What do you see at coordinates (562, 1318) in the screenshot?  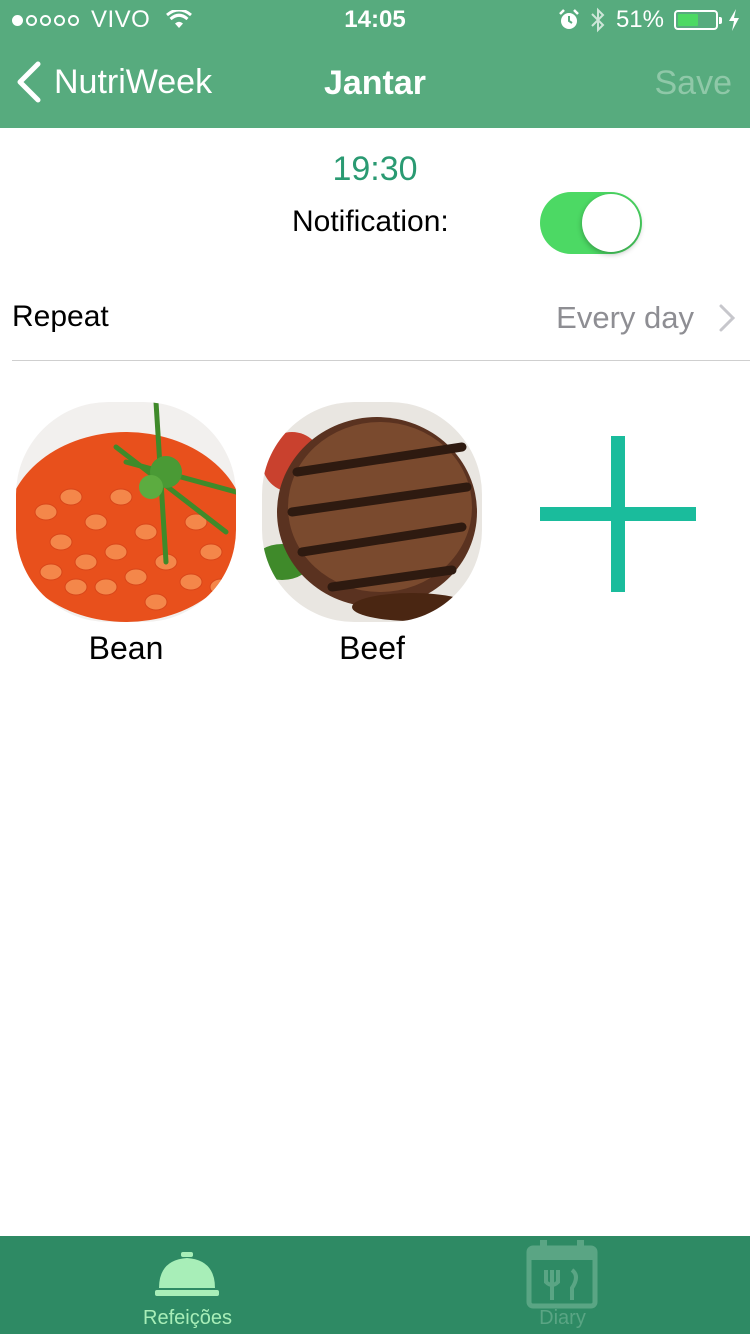 I see `tab-label: Diary` at bounding box center [562, 1318].